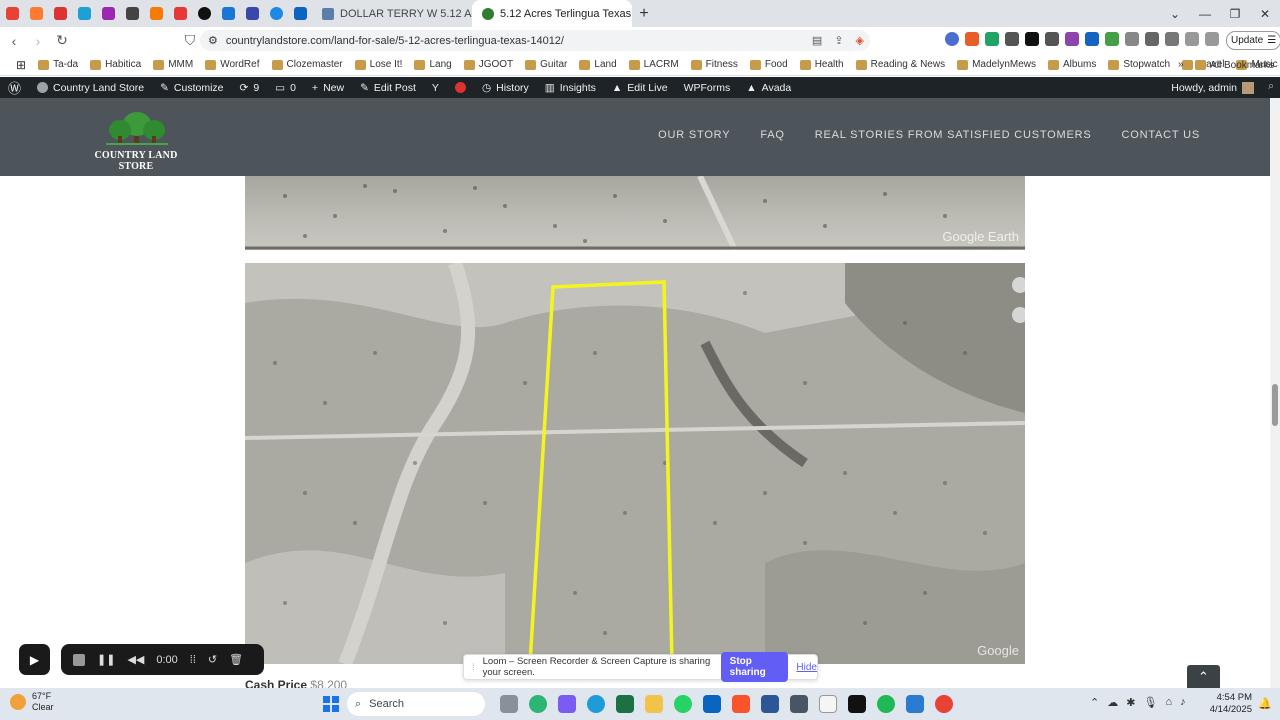  I want to click on weather-widget: 67°F Clear, so click(32, 702).